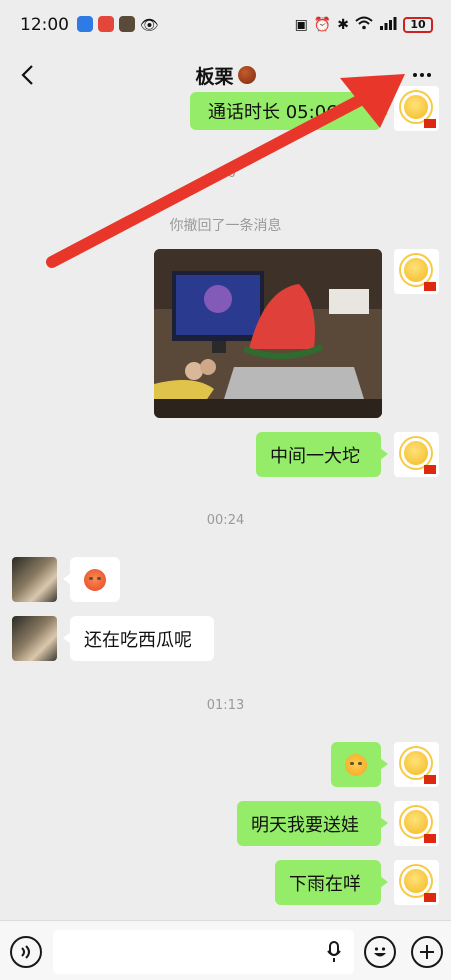  I want to click on signal-icon, so click(388, 25).